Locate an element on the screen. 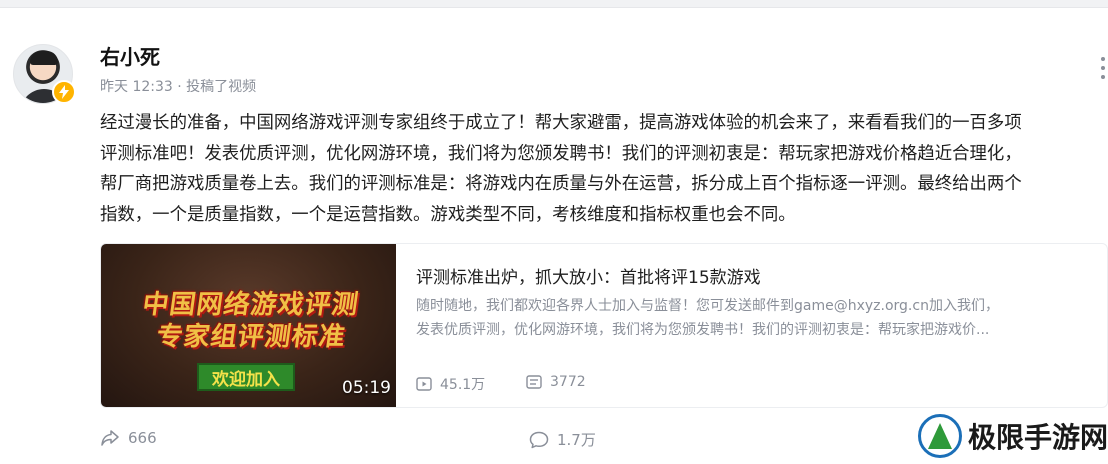 Image resolution: width=1108 pixels, height=464 pixels. site-watermark: 极限手游网 is located at coordinates (1013, 436).